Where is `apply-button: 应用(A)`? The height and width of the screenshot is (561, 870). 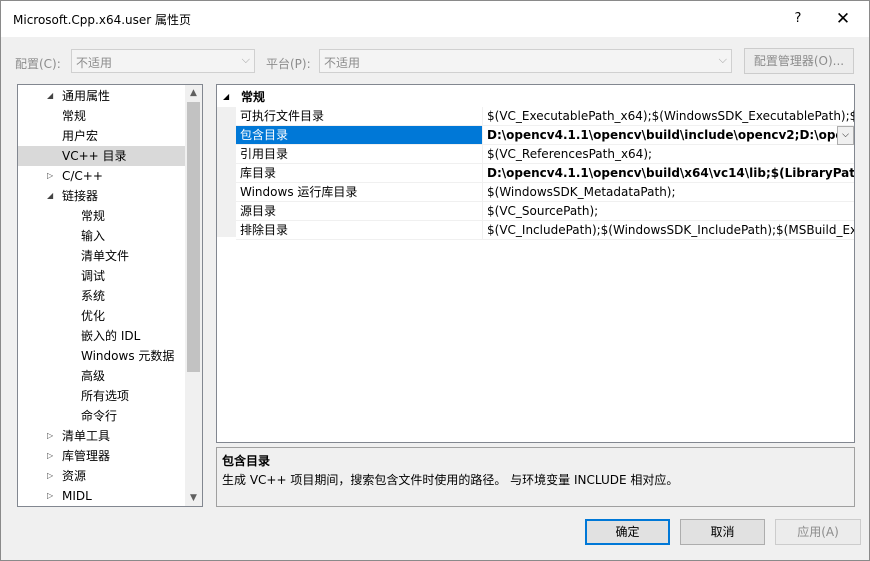
apply-button: 应用(A) is located at coordinates (818, 532).